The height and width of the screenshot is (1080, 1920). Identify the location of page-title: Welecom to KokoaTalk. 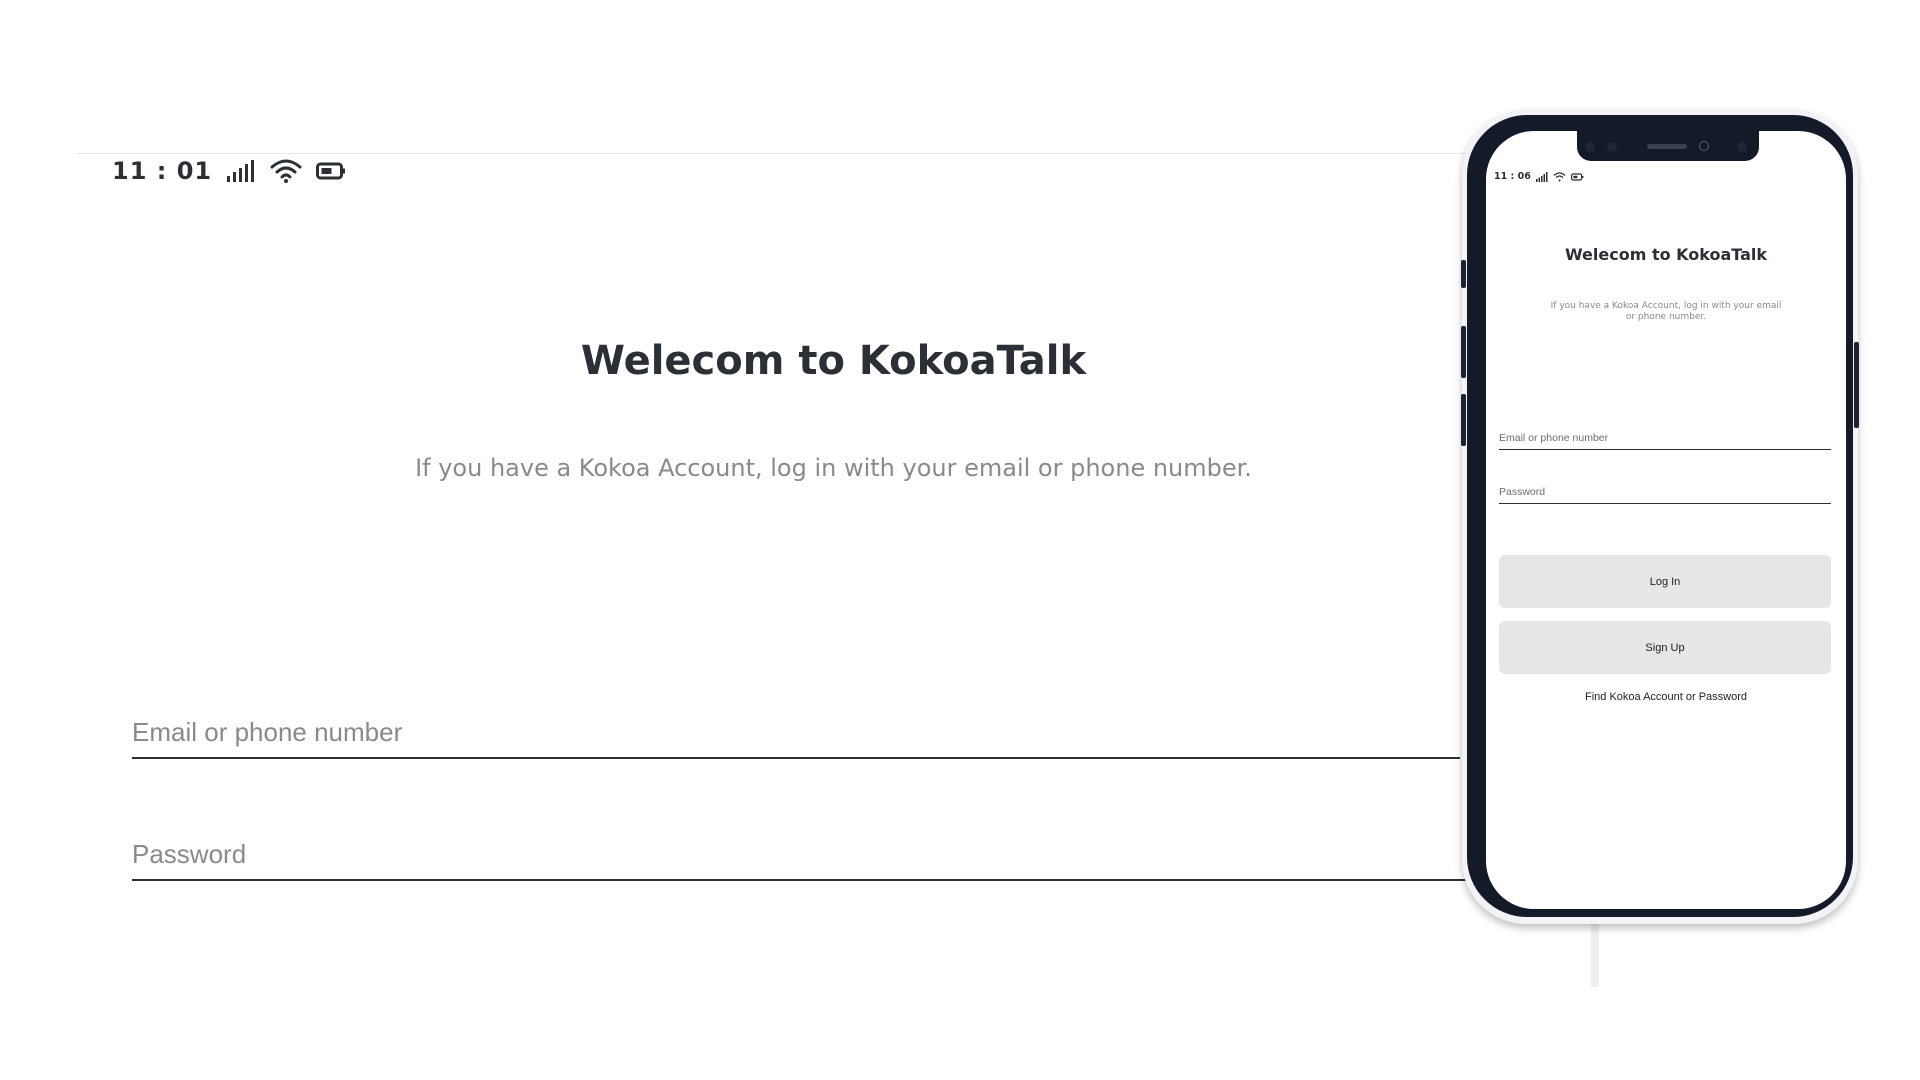
(833, 361).